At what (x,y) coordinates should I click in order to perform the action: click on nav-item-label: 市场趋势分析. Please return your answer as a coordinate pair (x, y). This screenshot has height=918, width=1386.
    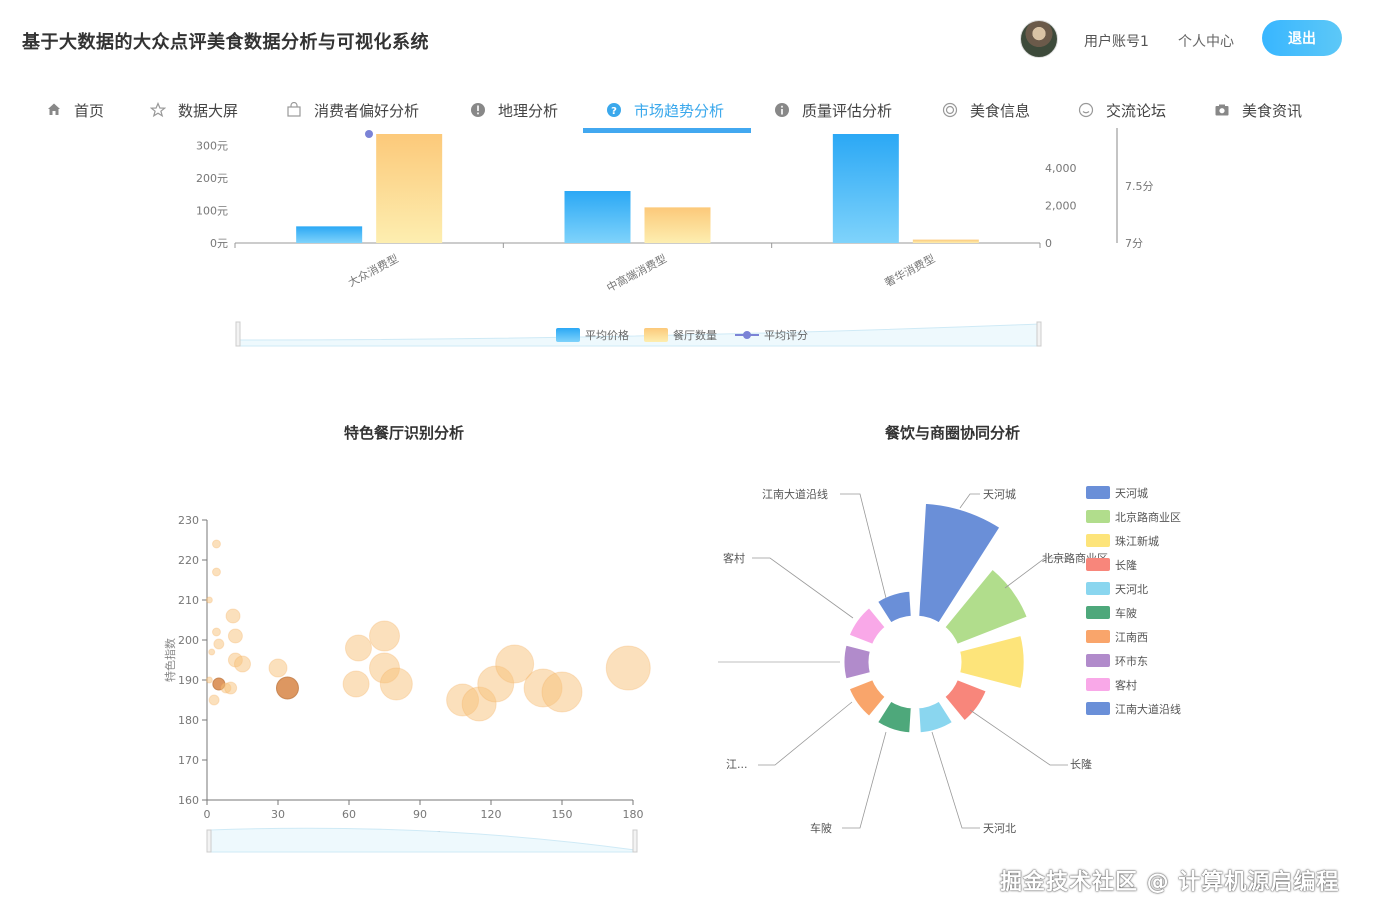
    Looking at the image, I should click on (679, 110).